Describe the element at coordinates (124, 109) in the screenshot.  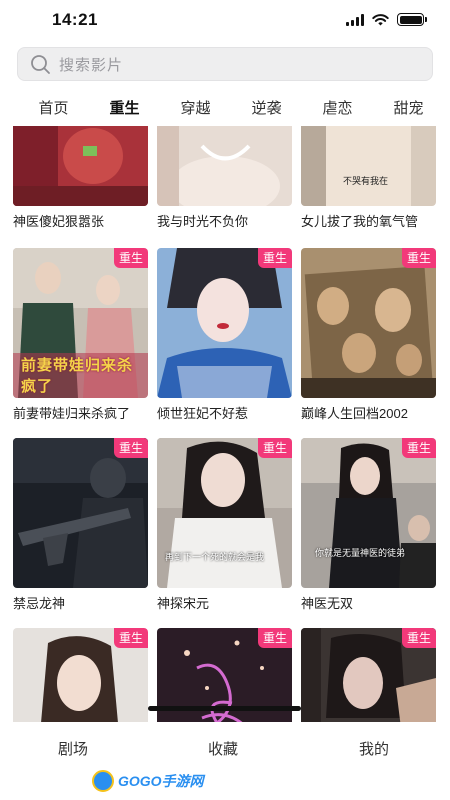
I see `tab-rebirth: 重生` at that location.